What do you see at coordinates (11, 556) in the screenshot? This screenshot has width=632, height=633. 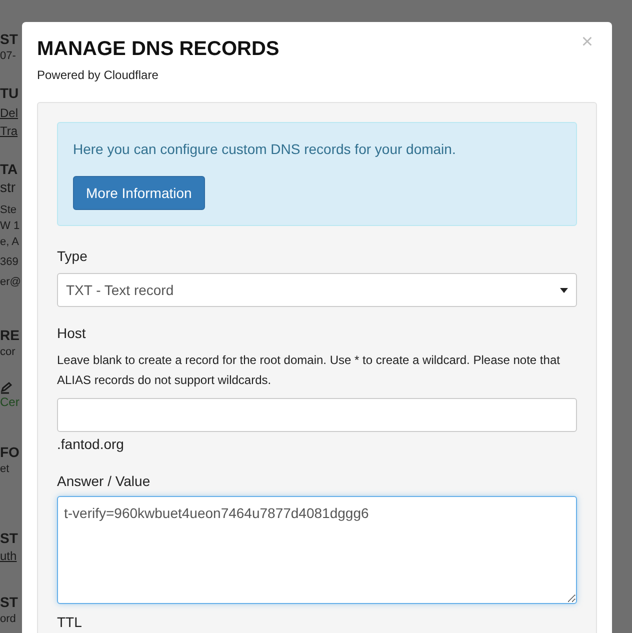 I see `link: uth` at bounding box center [11, 556].